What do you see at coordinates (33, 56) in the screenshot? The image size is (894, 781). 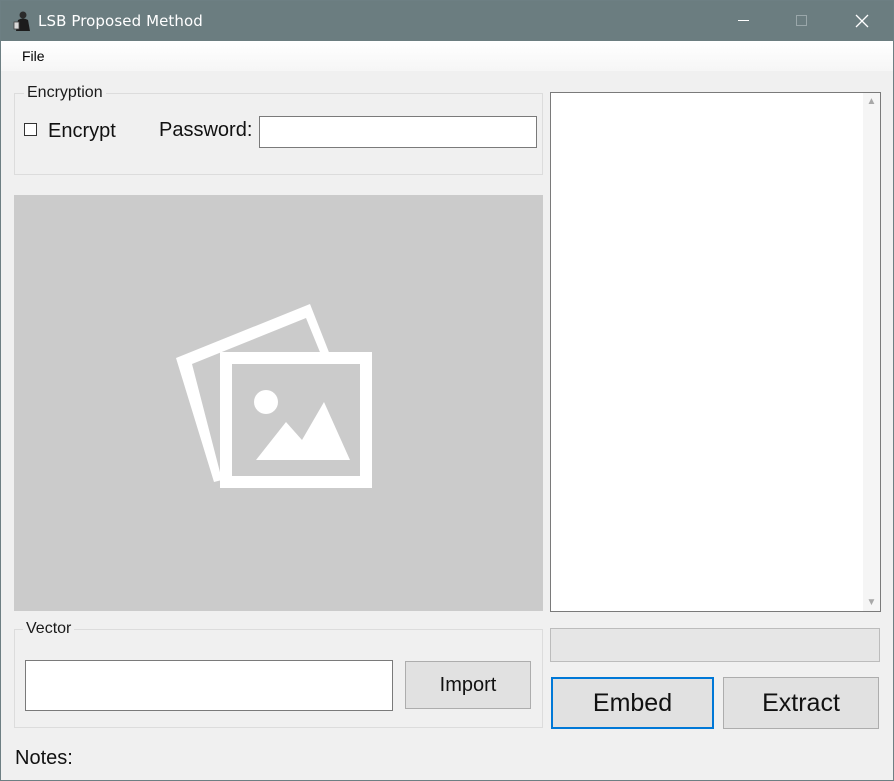 I see `menu-file: File` at bounding box center [33, 56].